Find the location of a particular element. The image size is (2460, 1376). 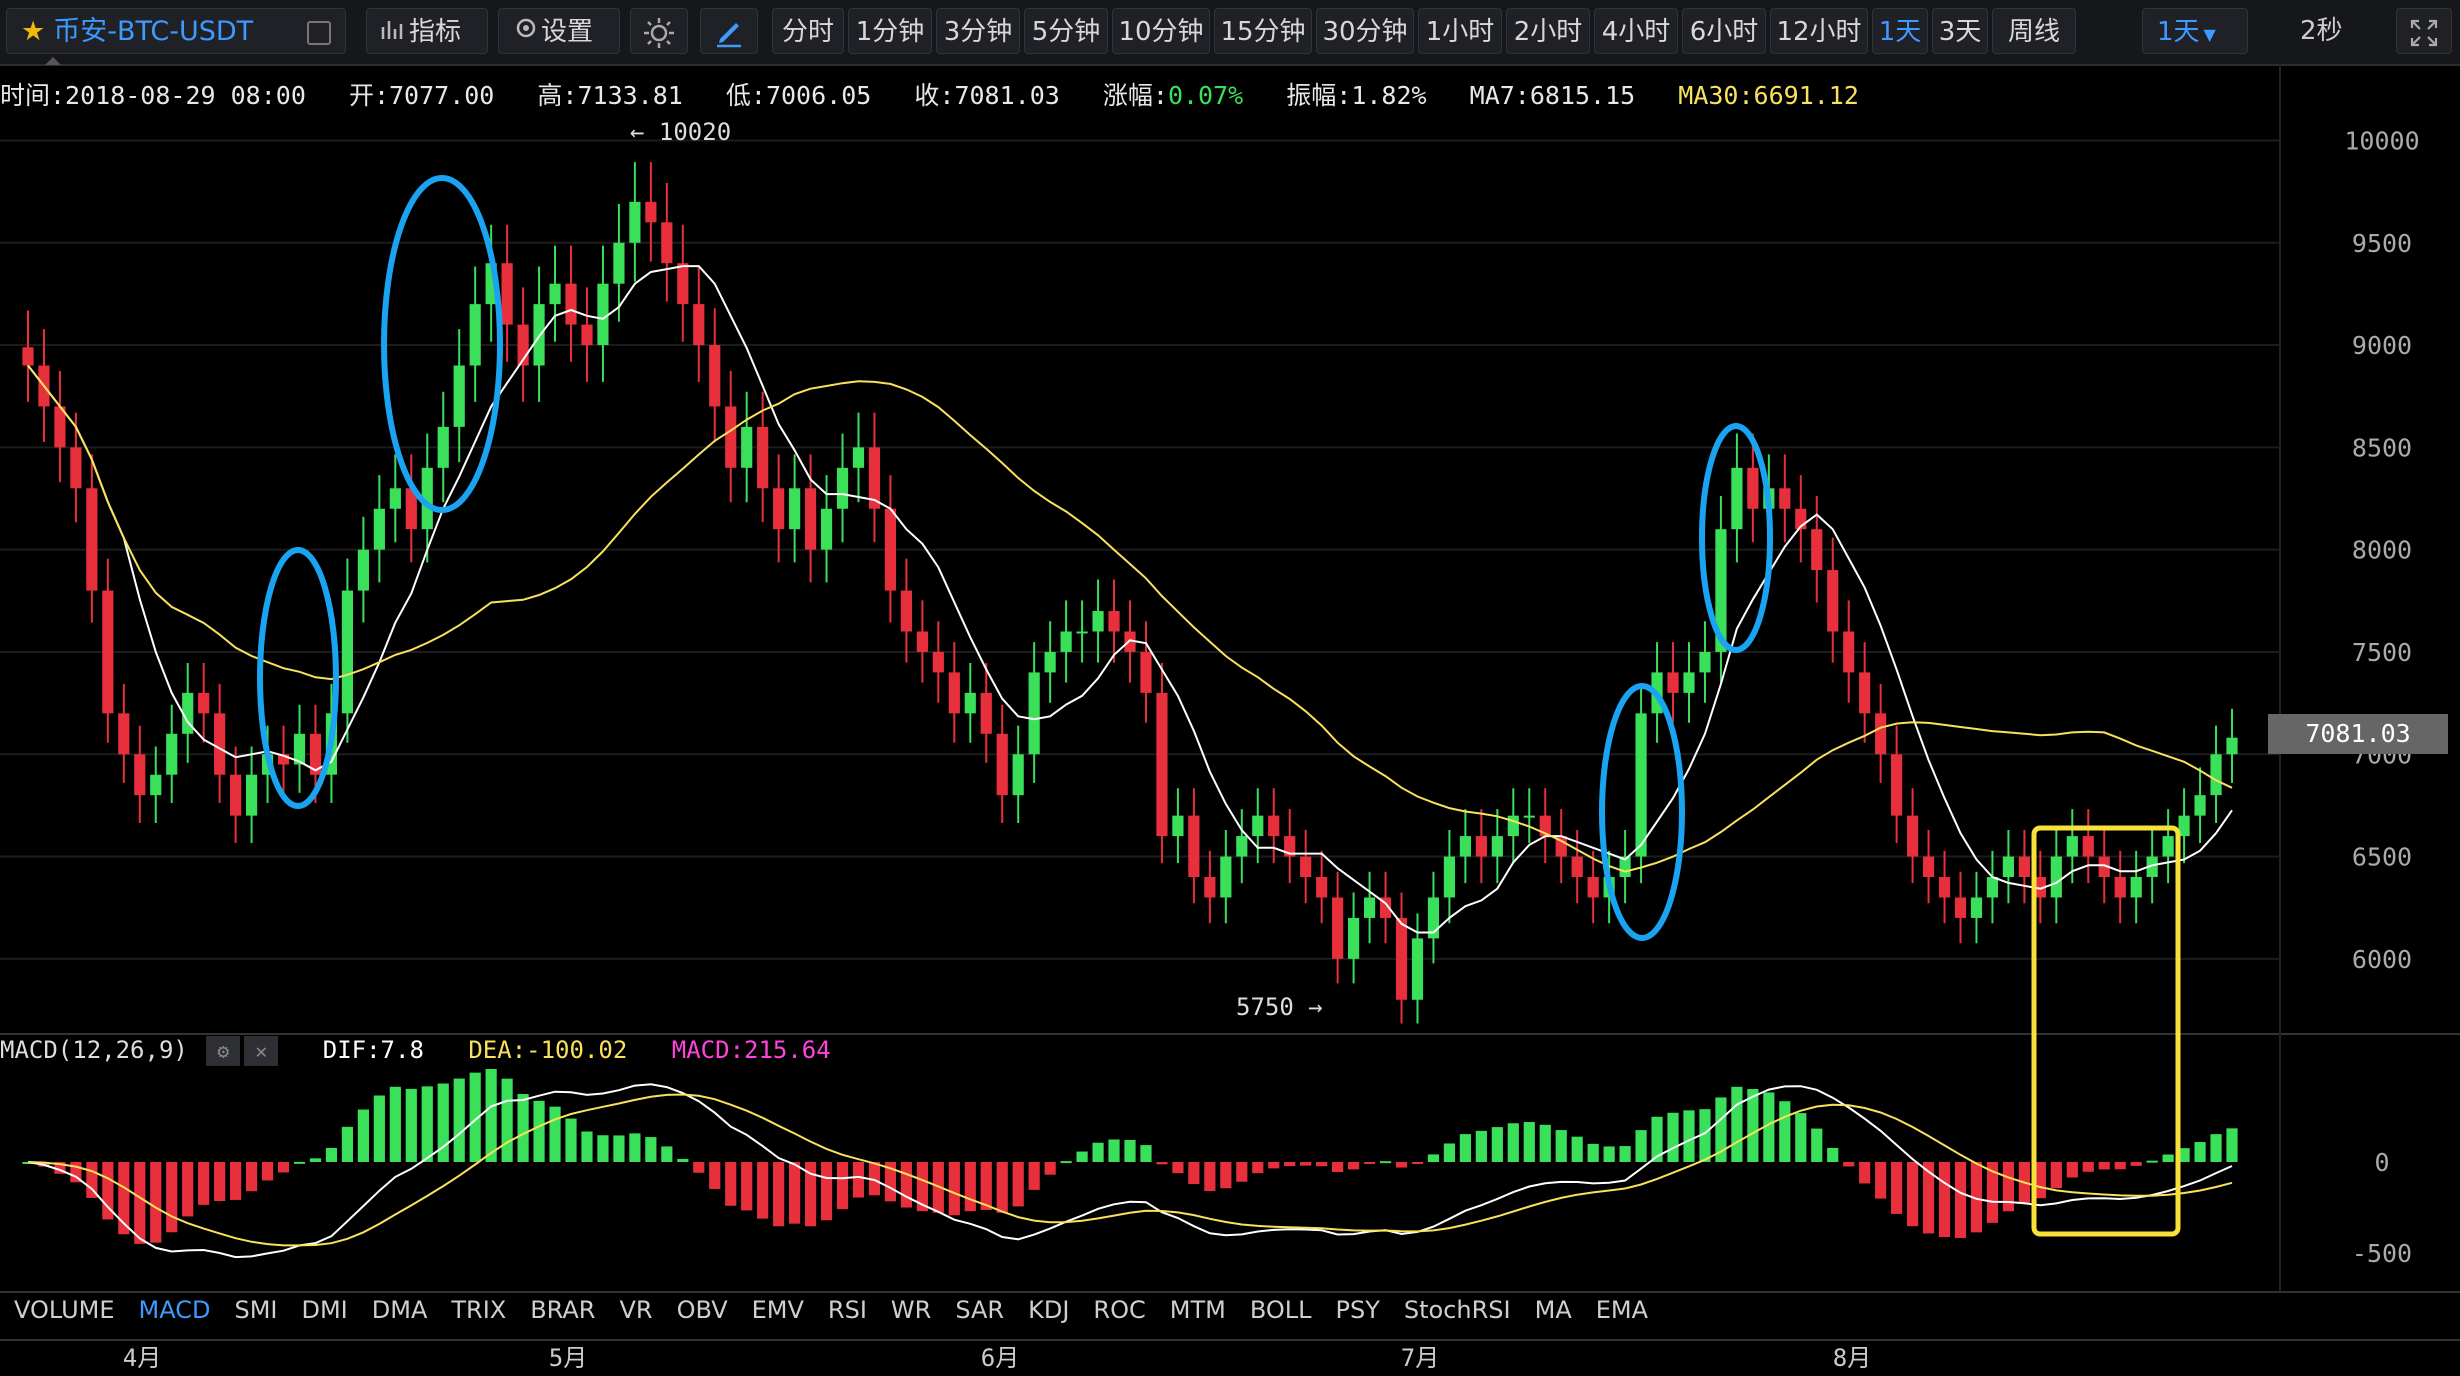

indicator-tab-mtm: MTM is located at coordinates (1198, 1310).